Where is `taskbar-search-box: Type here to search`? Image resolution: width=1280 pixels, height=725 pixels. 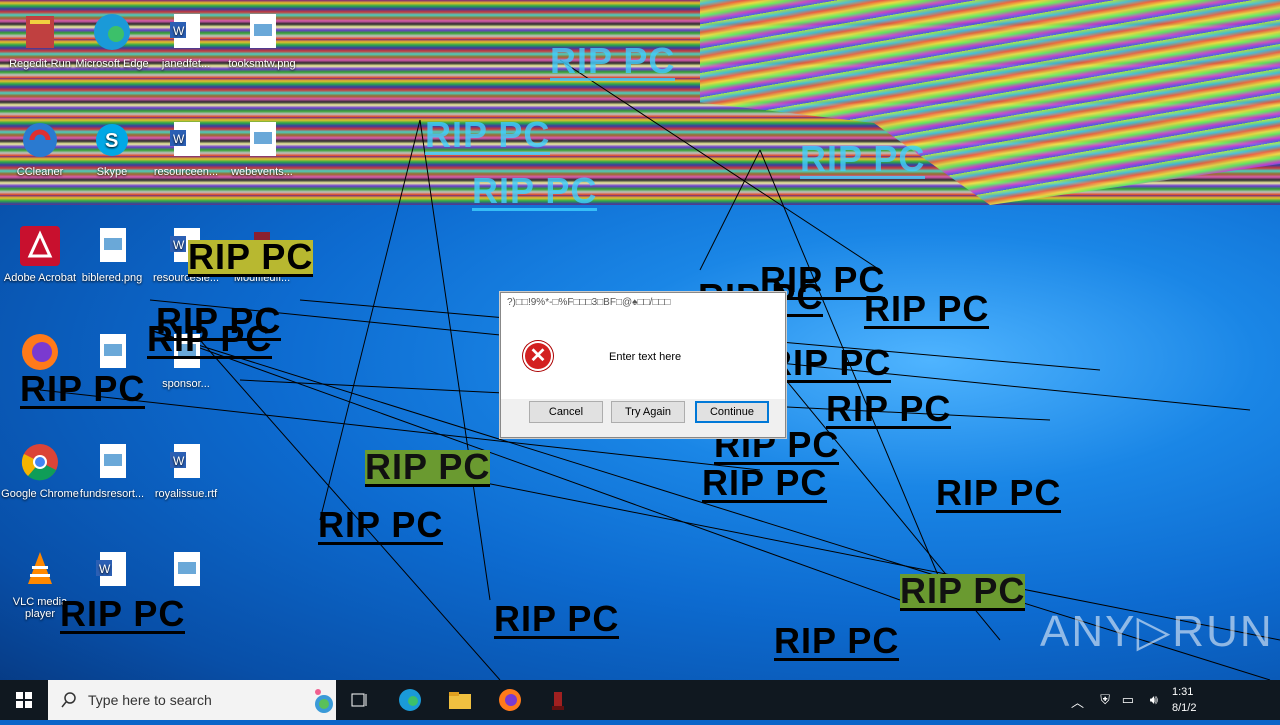
taskbar-search-box: Type here to search is located at coordinates (192, 700).